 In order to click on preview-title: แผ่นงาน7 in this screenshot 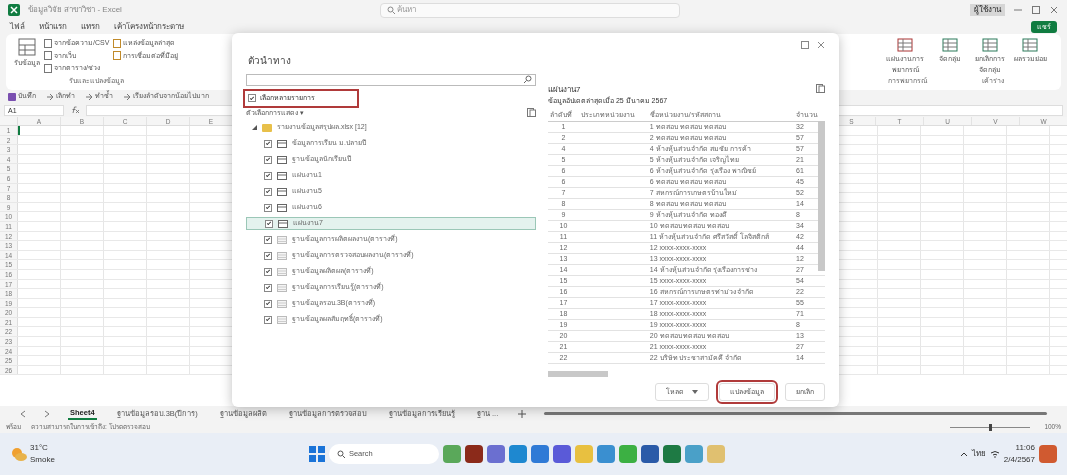, I will do `click(565, 90)`.